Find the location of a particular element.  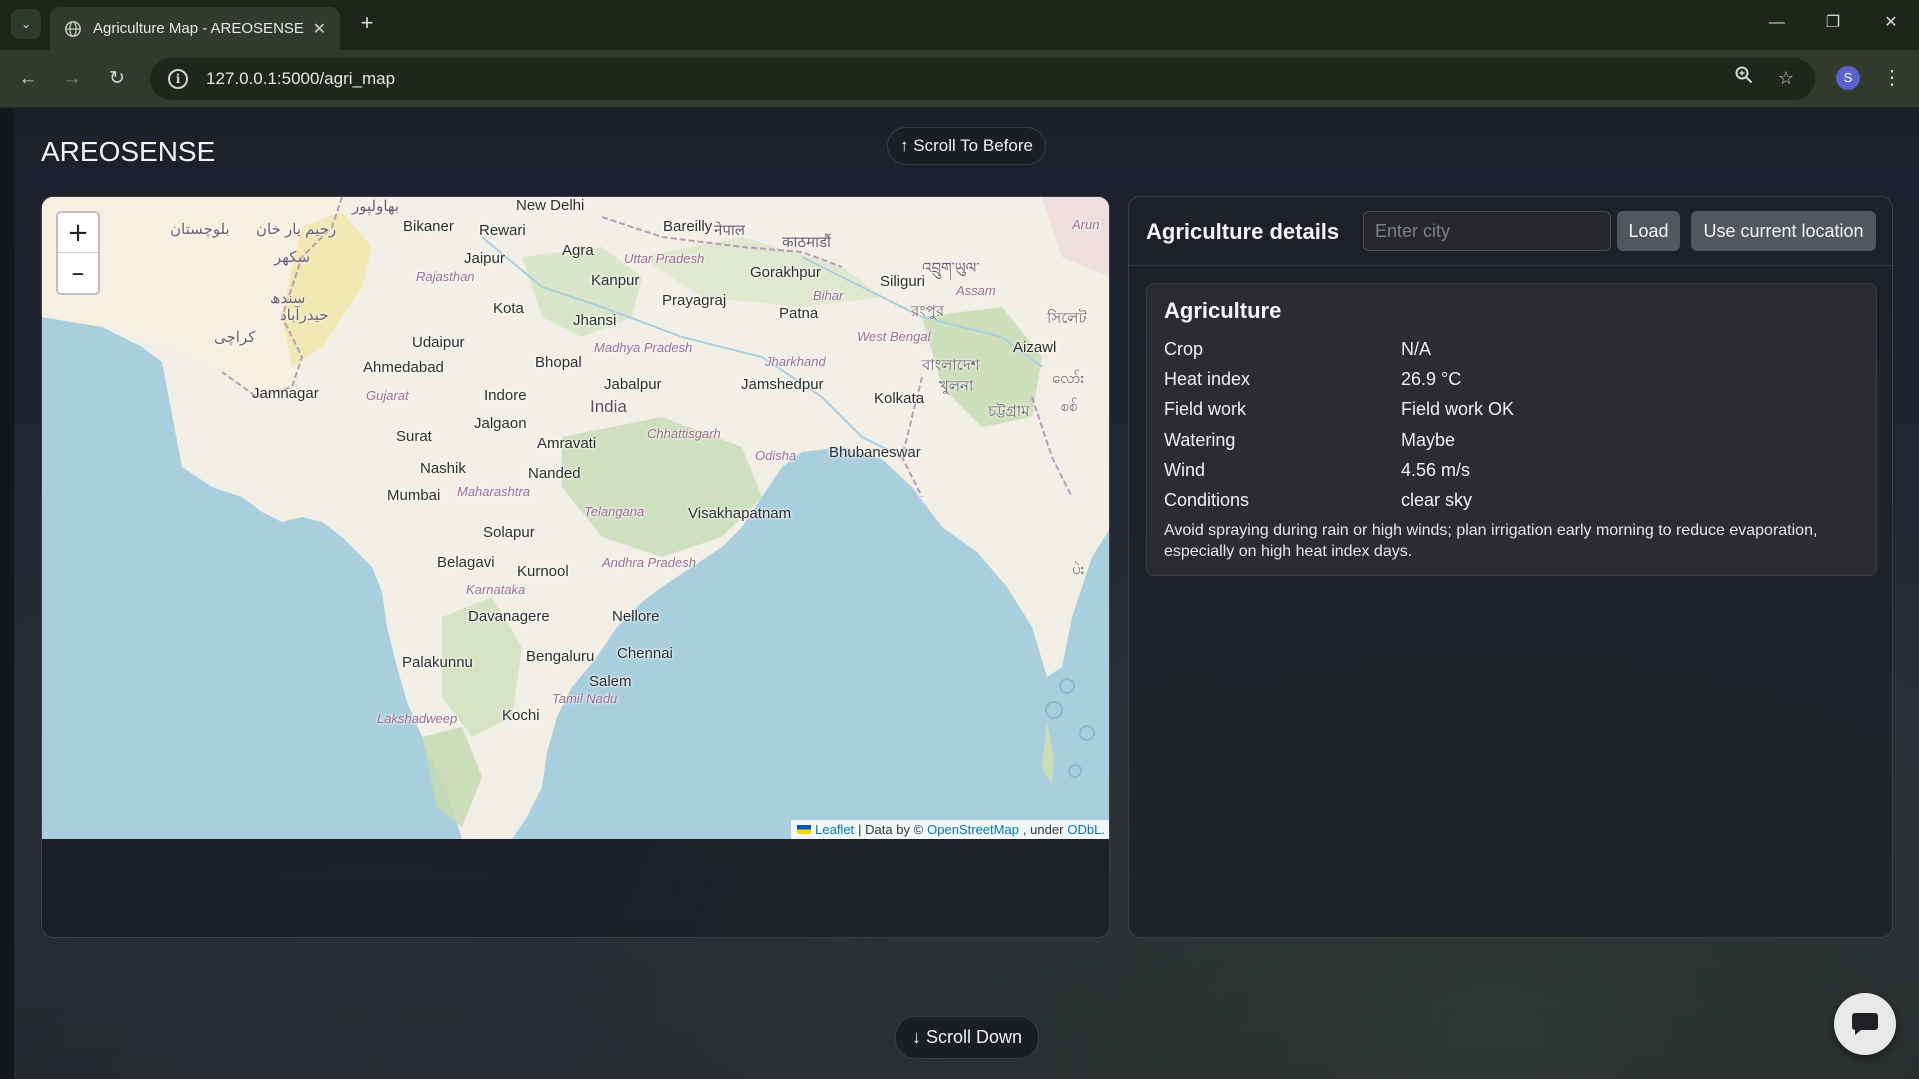

zoom-out-button: – is located at coordinates (78, 273).